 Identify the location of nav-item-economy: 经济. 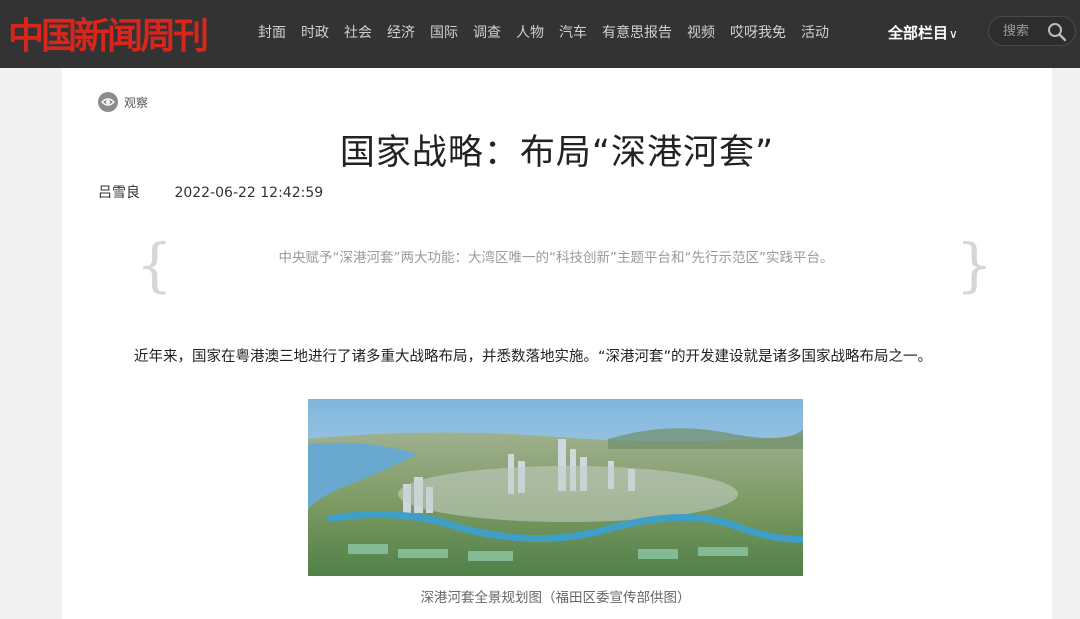
(401, 33).